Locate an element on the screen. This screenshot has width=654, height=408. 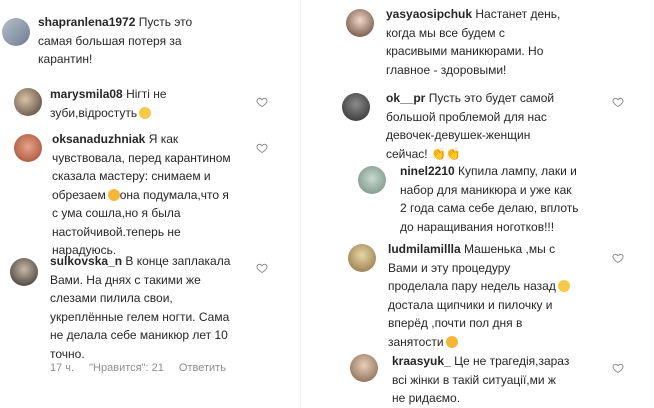
comment-text: она подумала,что я is located at coordinates (174, 194).